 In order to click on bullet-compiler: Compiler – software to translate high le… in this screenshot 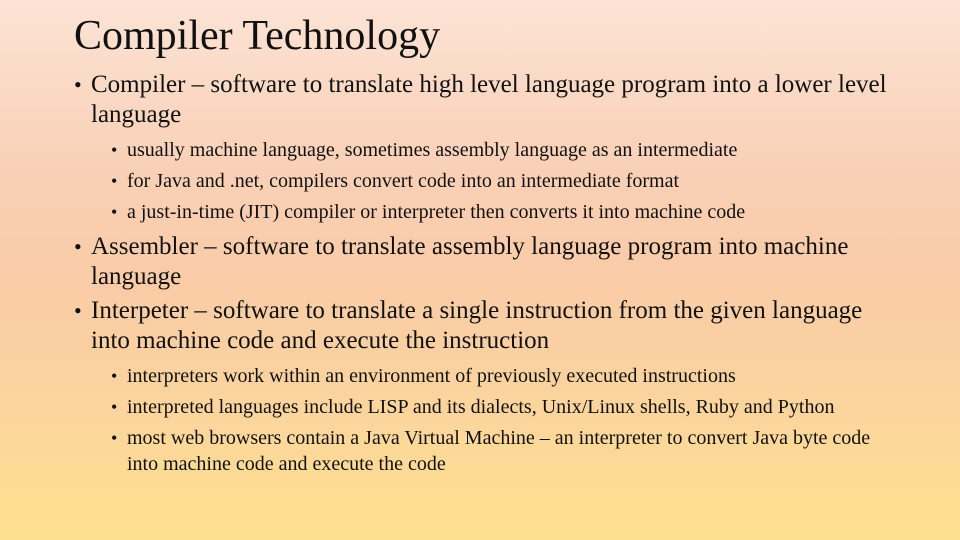, I will do `click(484, 100)`.